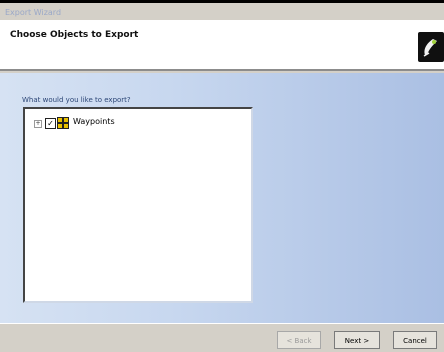  Describe the element at coordinates (33, 12) in the screenshot. I see `window-title: Export Wizard` at that location.